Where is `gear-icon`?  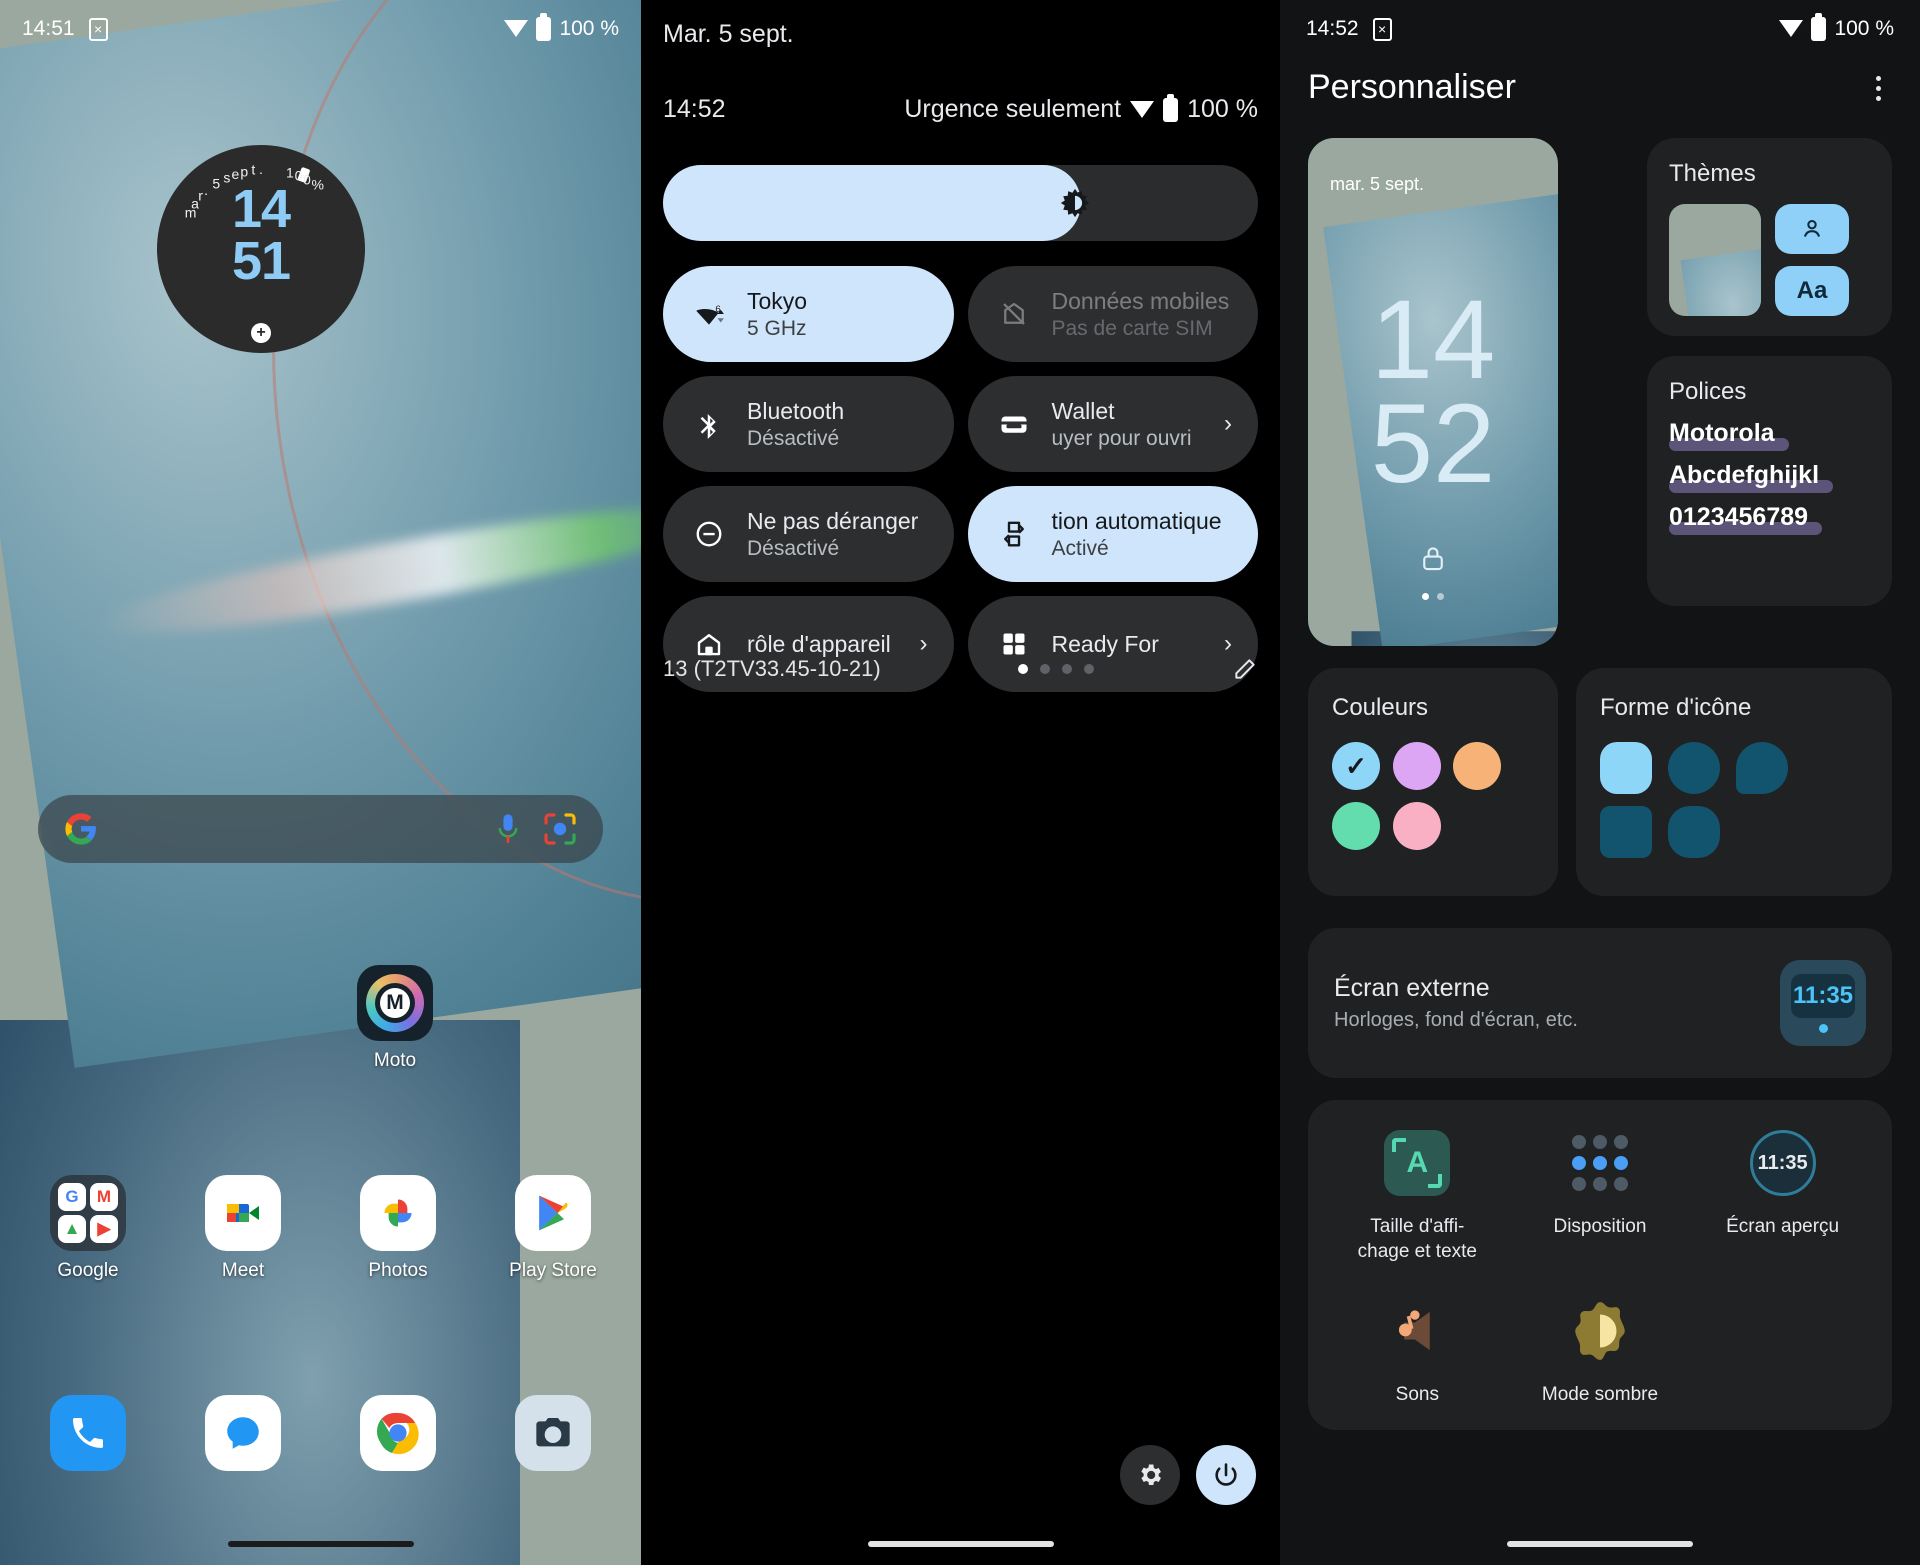 gear-icon is located at coordinates (1150, 1475).